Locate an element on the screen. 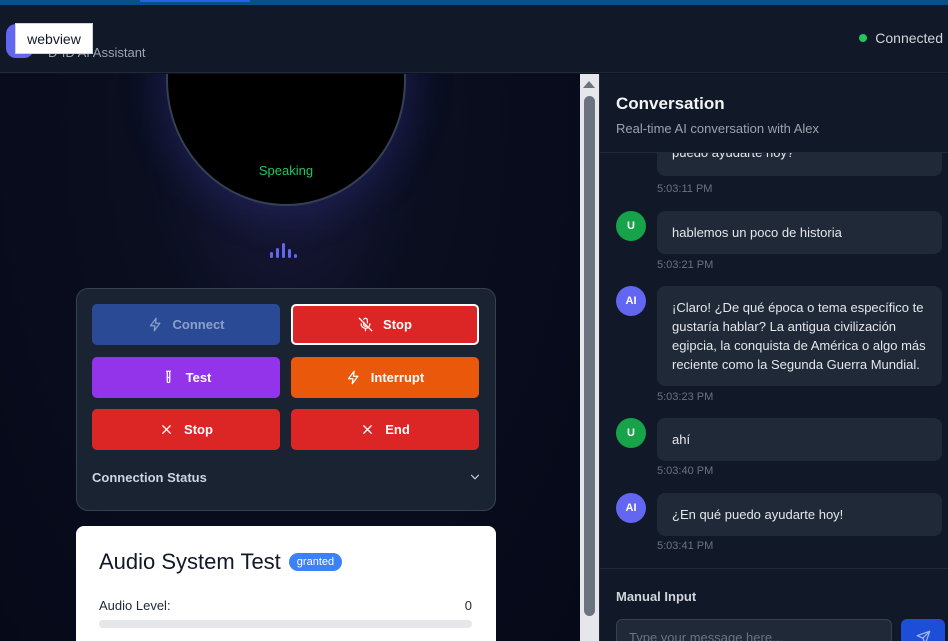 This screenshot has width=948, height=641. message-time: 5:03:41 PM is located at coordinates (685, 546).